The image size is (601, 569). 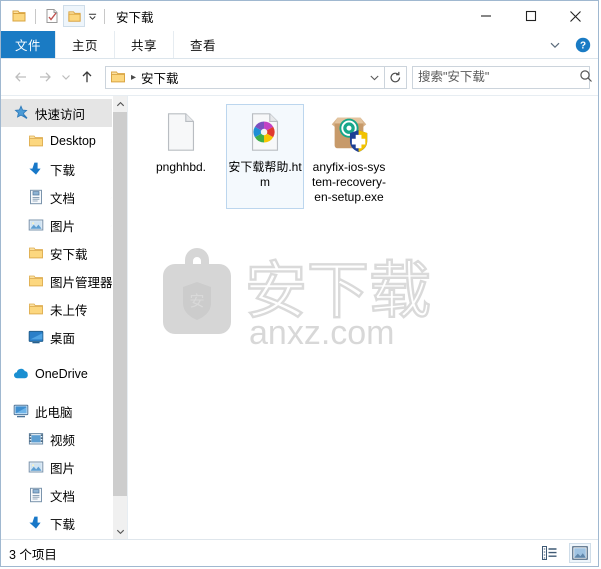 What do you see at coordinates (160, 77) in the screenshot?
I see `breadcrumb-item-0: 安下载` at bounding box center [160, 77].